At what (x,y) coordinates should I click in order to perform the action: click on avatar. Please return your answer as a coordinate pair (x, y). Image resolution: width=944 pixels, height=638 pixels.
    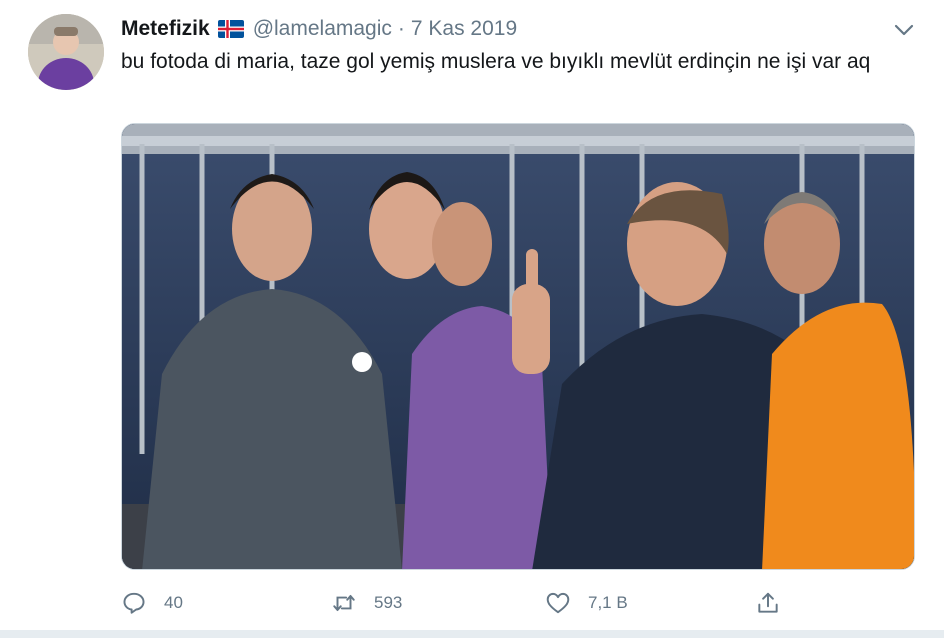
    Looking at the image, I should click on (66, 52).